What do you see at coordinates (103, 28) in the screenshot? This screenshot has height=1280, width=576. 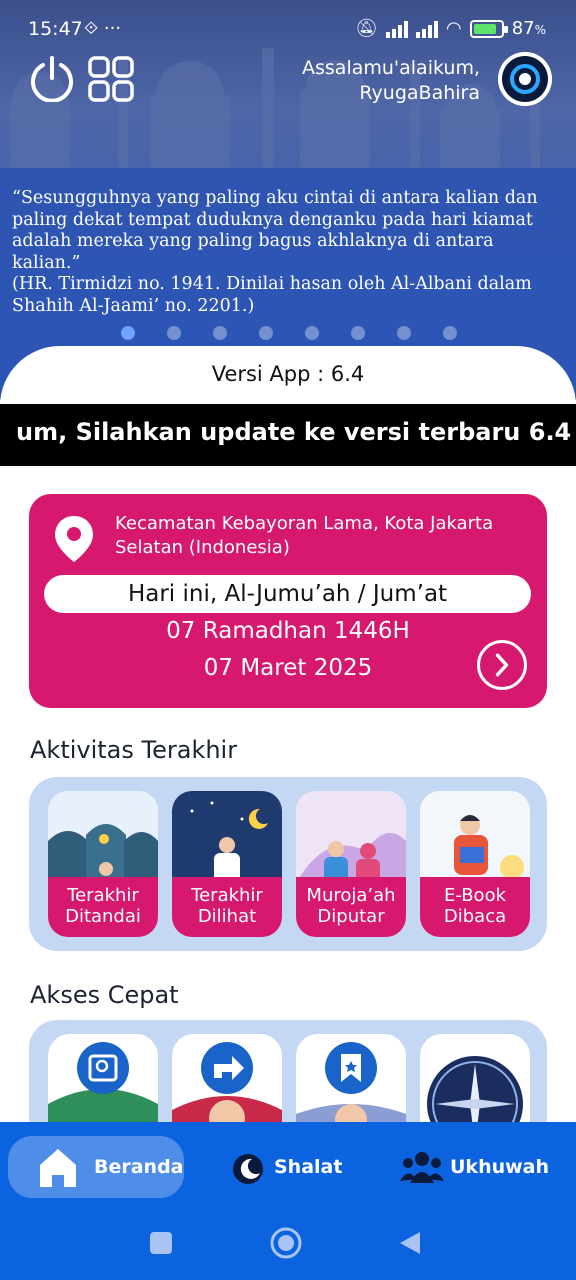 I see `notification-icons: ⟐ ···` at bounding box center [103, 28].